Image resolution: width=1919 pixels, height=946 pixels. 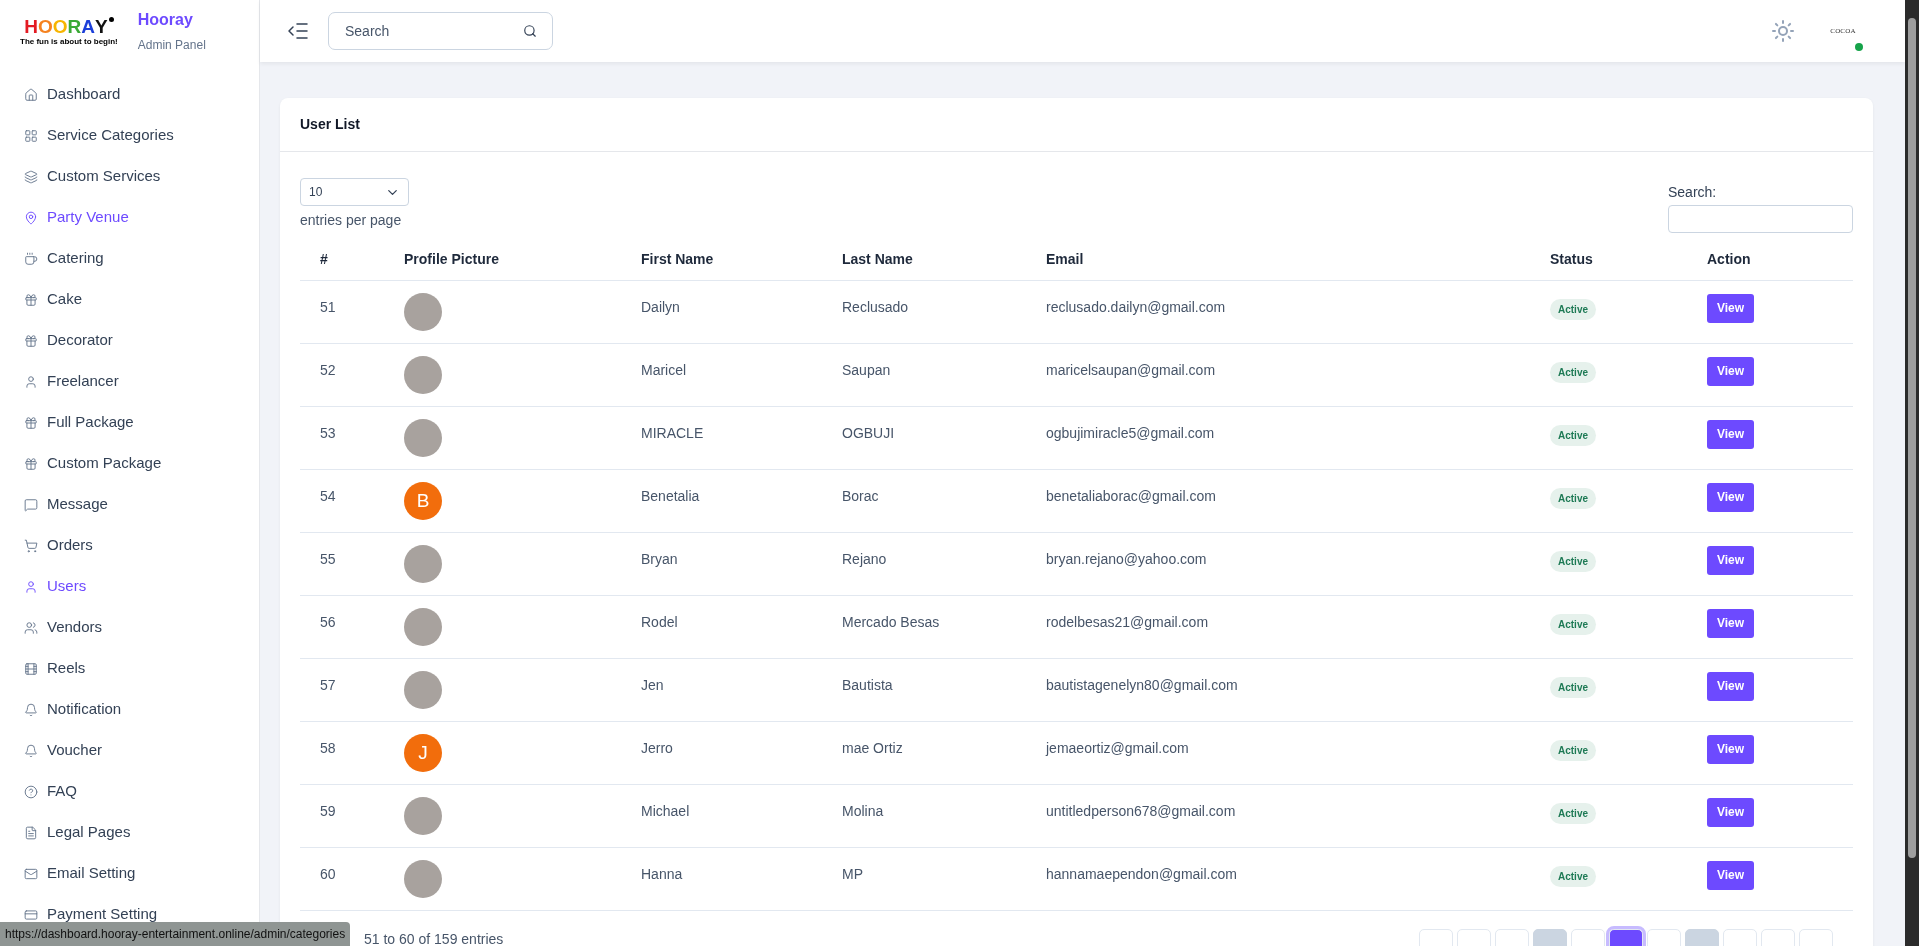 I want to click on row-number: 51, so click(x=328, y=307).